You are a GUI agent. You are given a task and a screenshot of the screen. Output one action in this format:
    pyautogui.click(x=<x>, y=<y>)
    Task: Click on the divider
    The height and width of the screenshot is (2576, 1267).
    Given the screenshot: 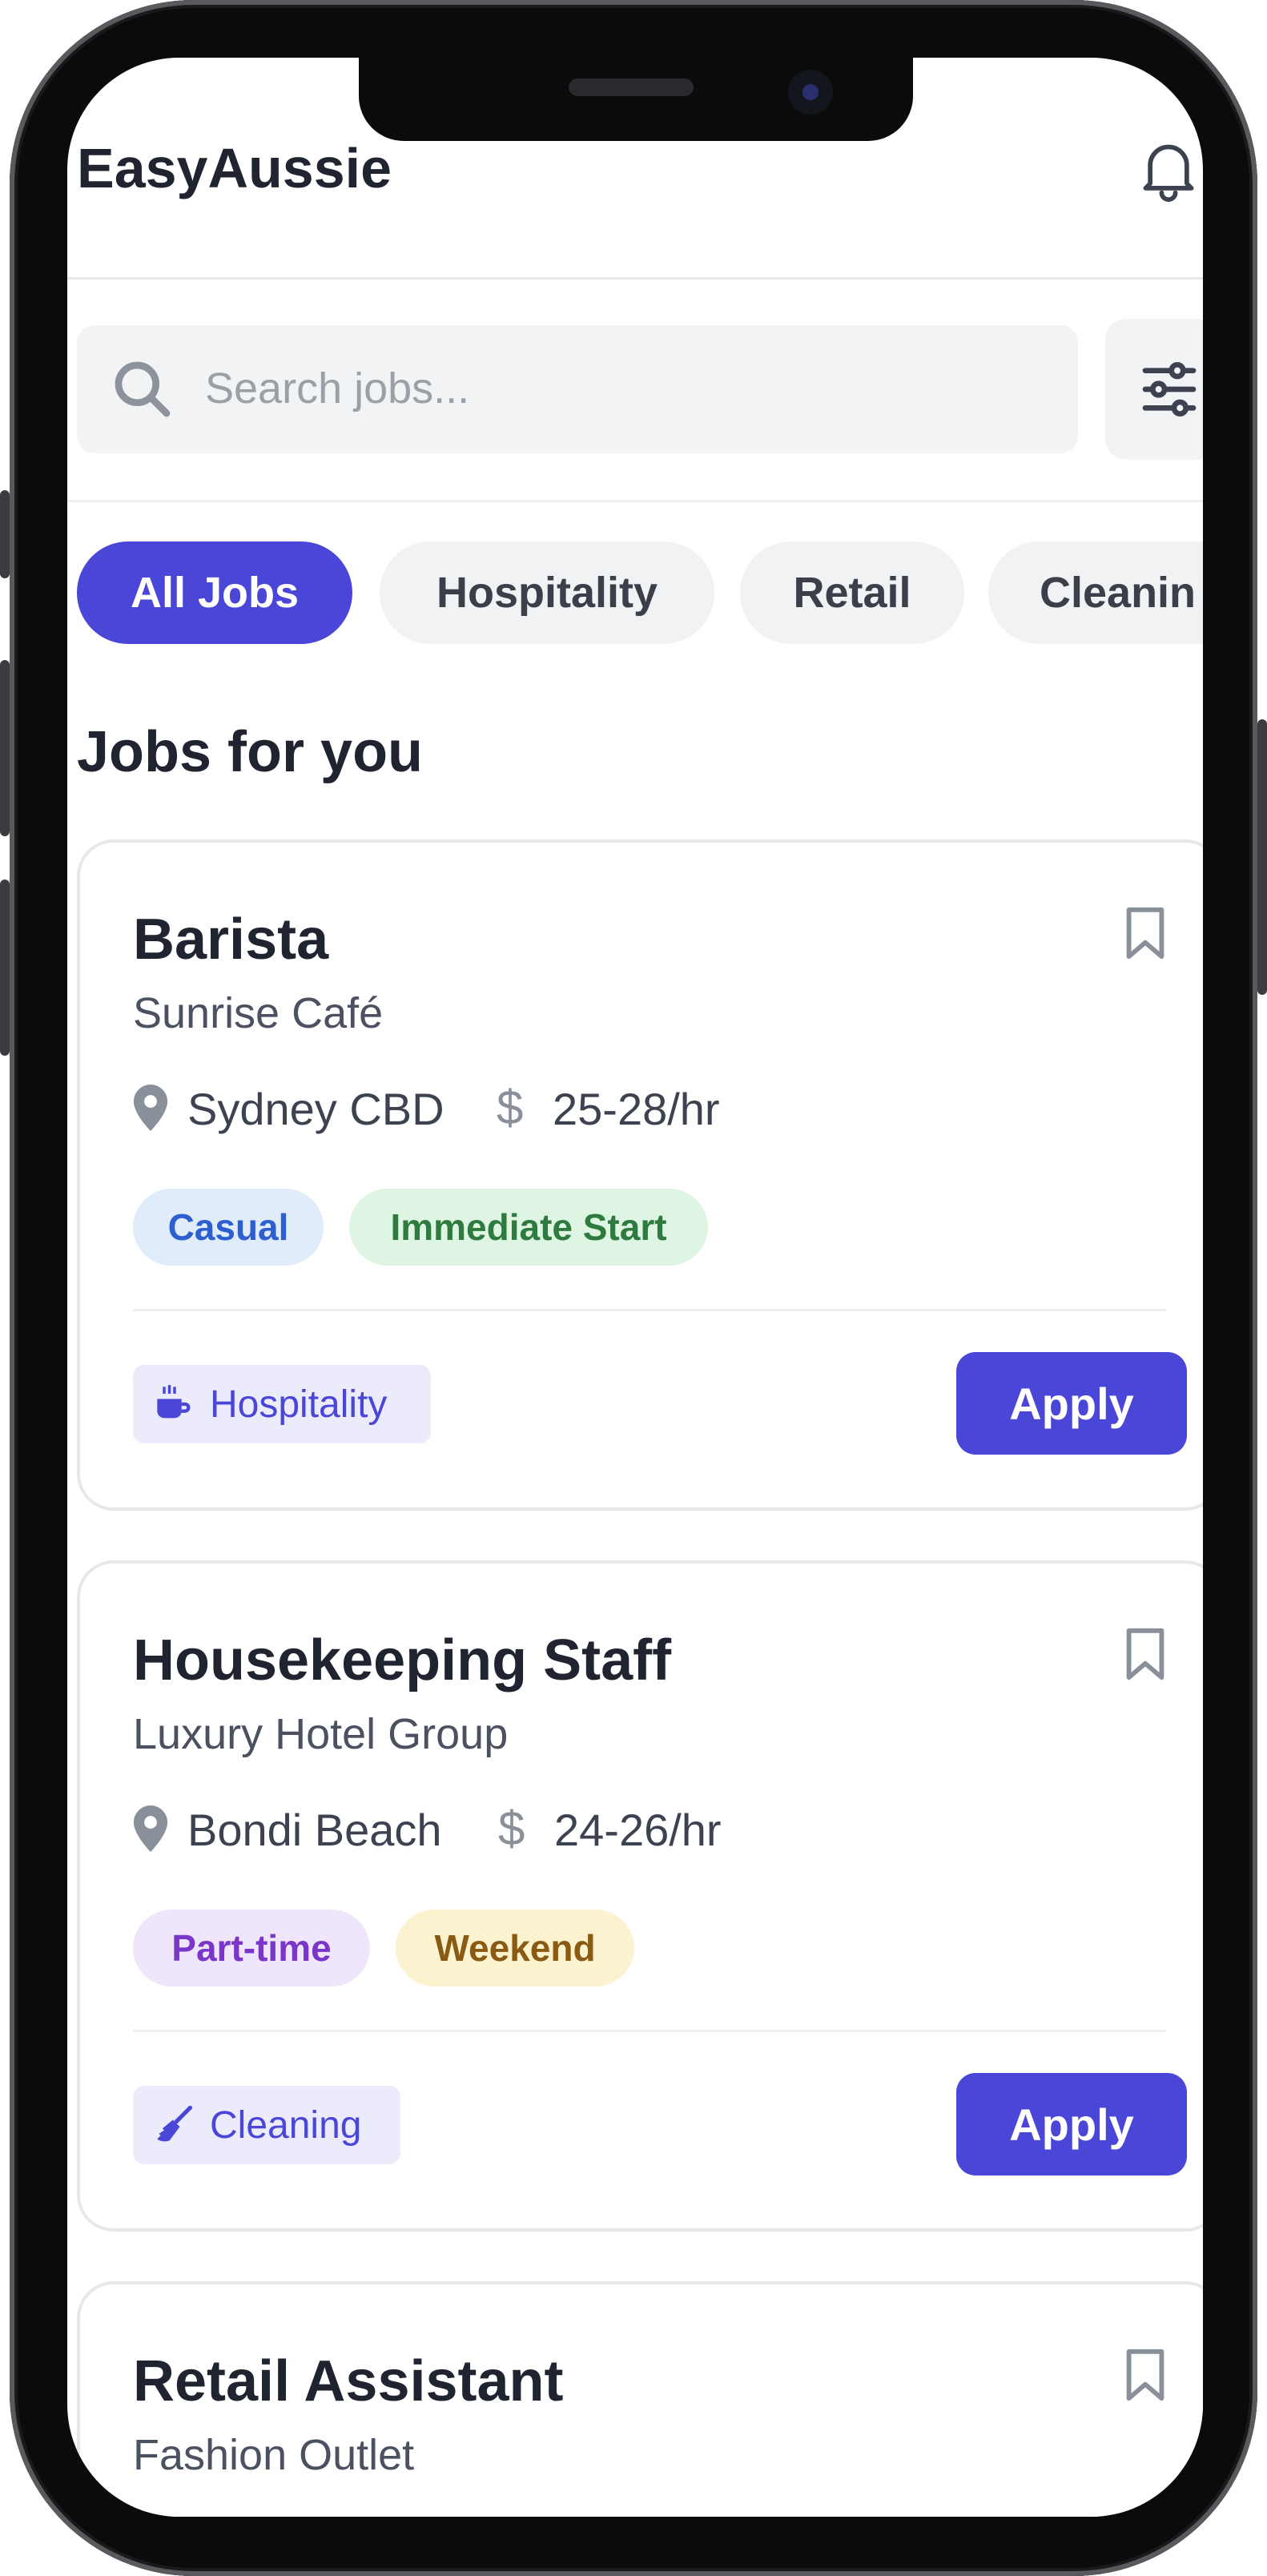 What is the action you would take?
    pyautogui.click(x=635, y=501)
    